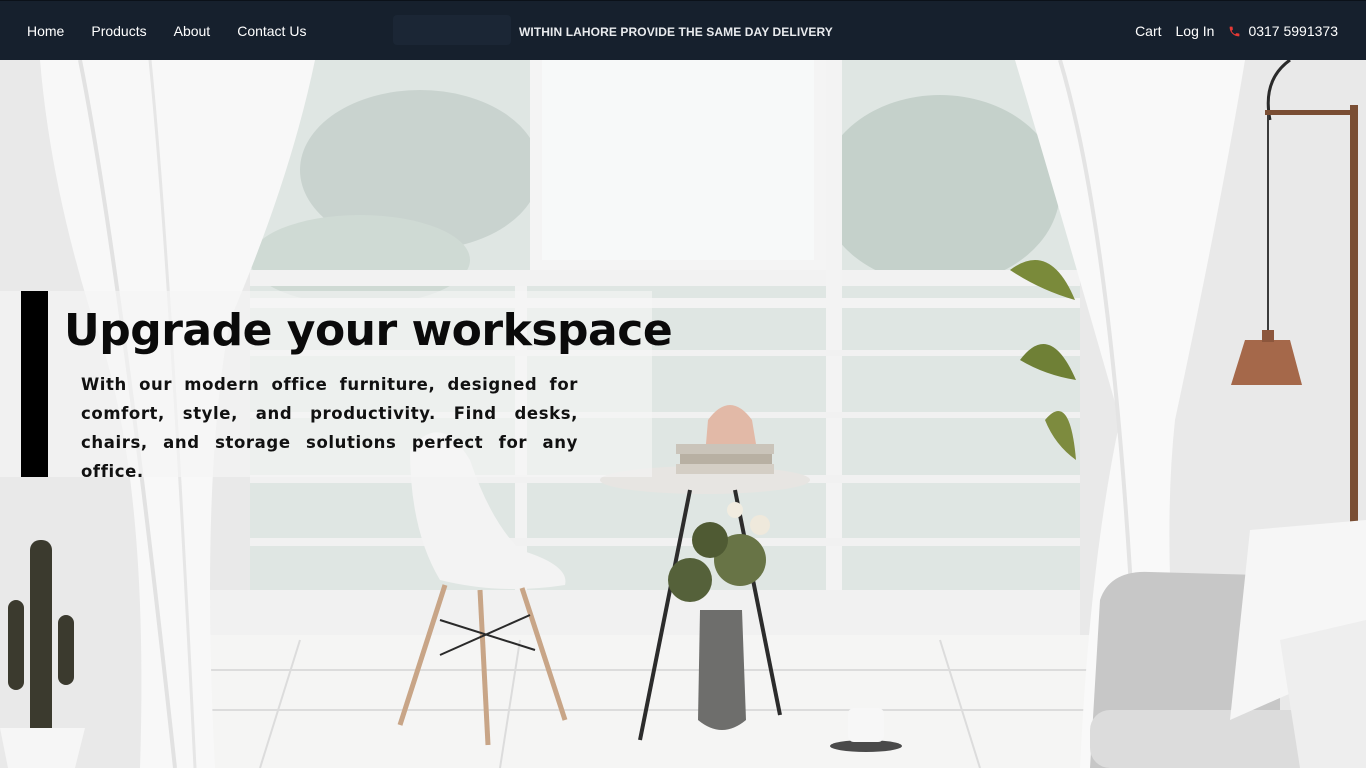  What do you see at coordinates (1293, 31) in the screenshot?
I see `phone-number: 0317 5991373` at bounding box center [1293, 31].